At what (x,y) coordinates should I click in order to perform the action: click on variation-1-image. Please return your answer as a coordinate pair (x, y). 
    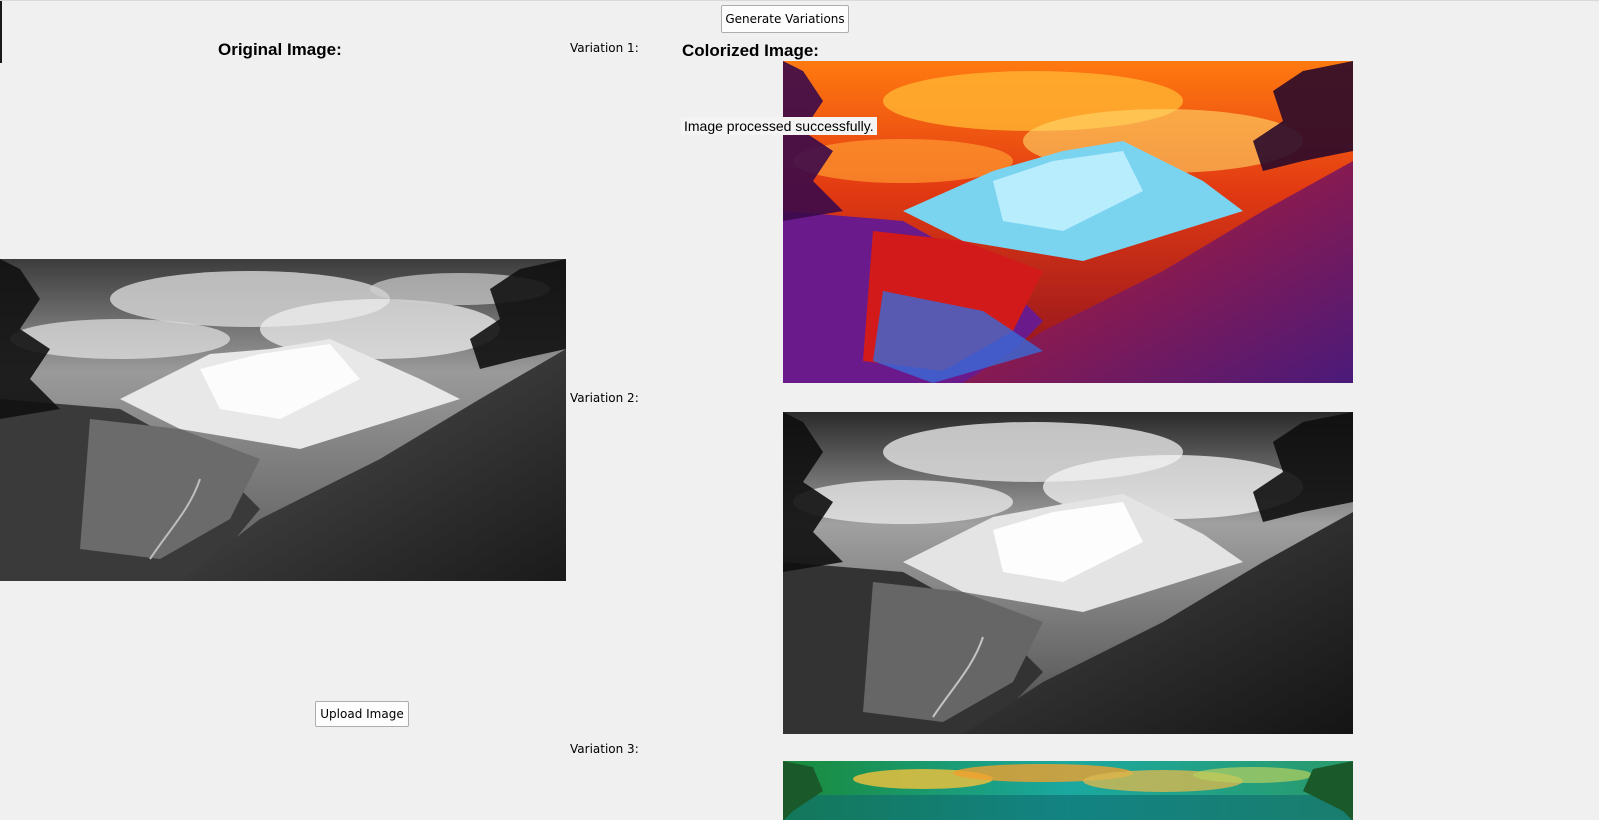
    Looking at the image, I should click on (1068, 222).